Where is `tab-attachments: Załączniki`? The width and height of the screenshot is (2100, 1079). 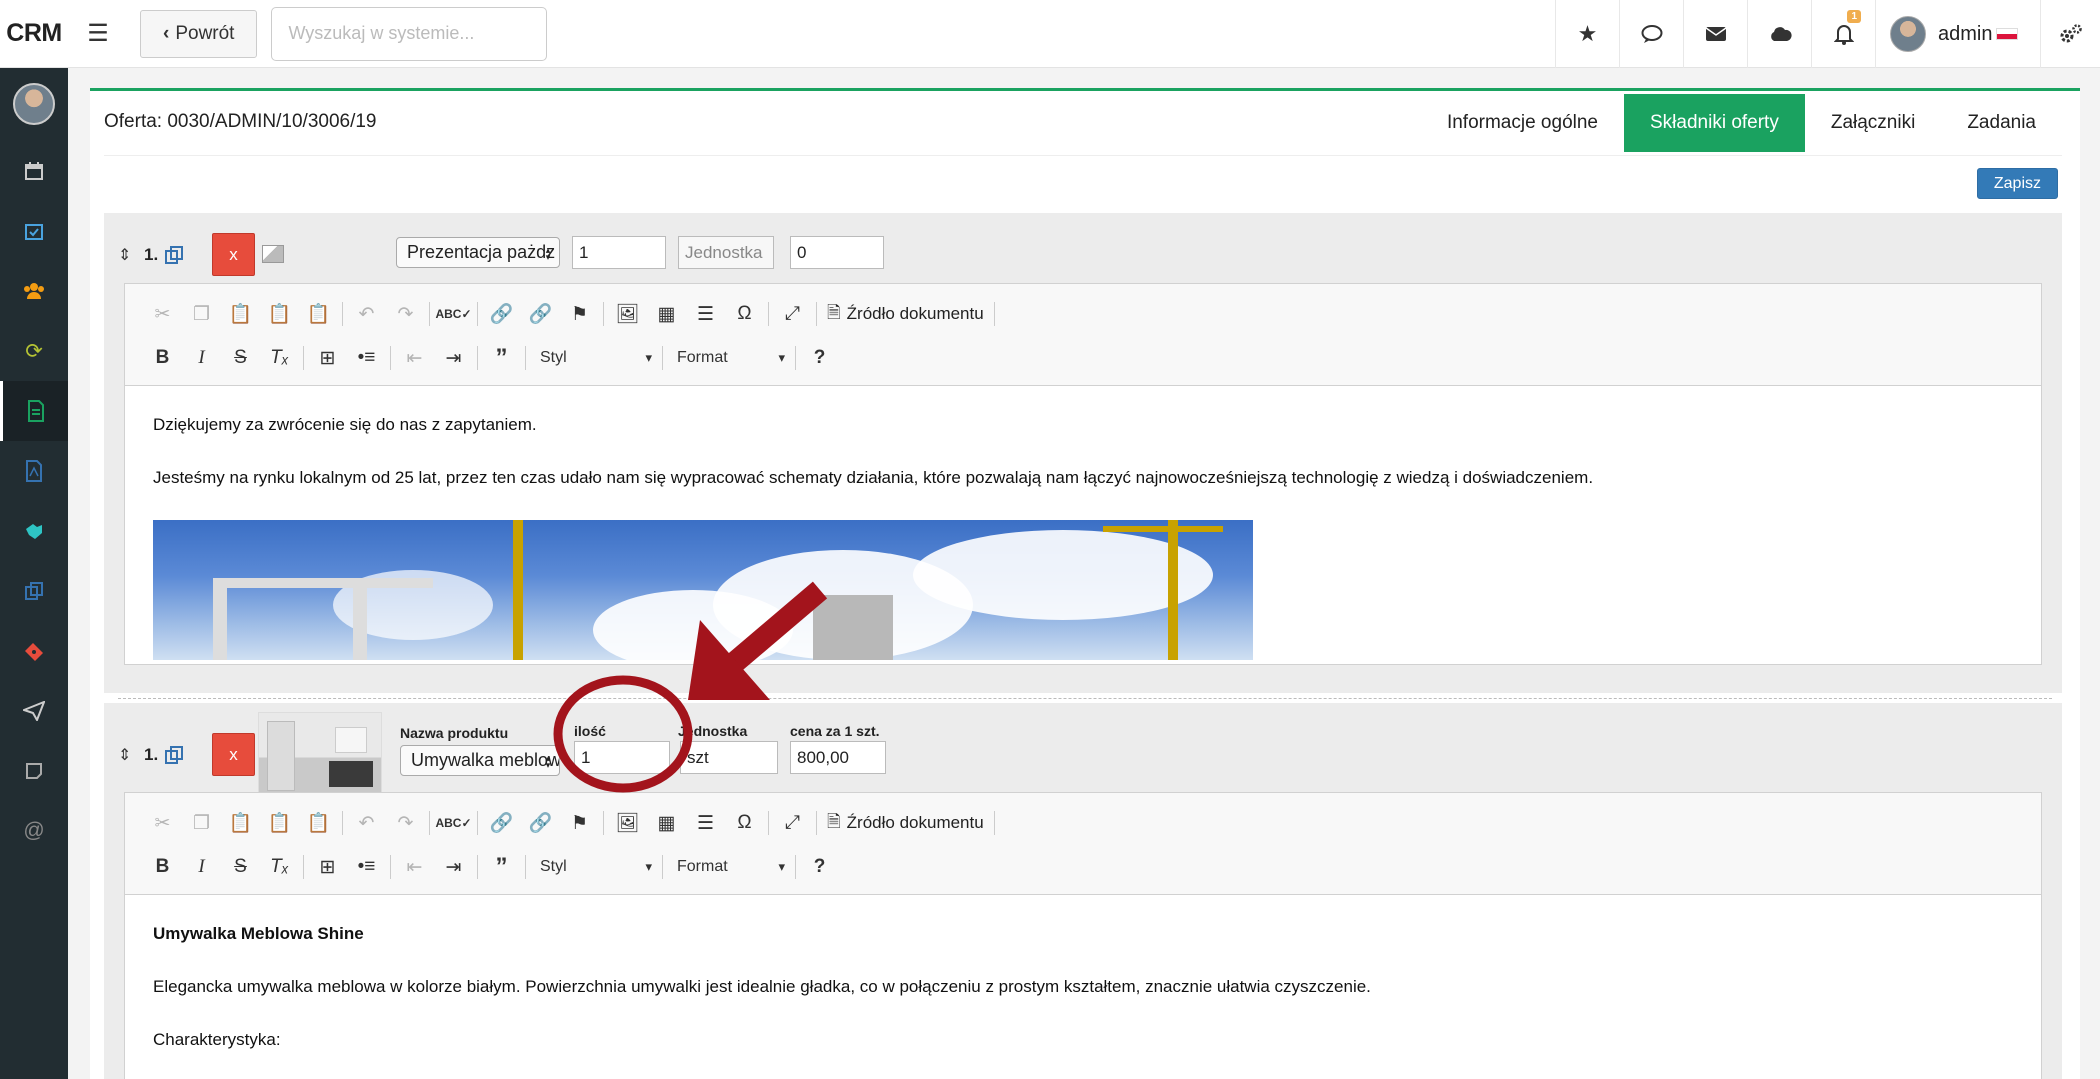
tab-attachments: Załączniki is located at coordinates (1873, 123).